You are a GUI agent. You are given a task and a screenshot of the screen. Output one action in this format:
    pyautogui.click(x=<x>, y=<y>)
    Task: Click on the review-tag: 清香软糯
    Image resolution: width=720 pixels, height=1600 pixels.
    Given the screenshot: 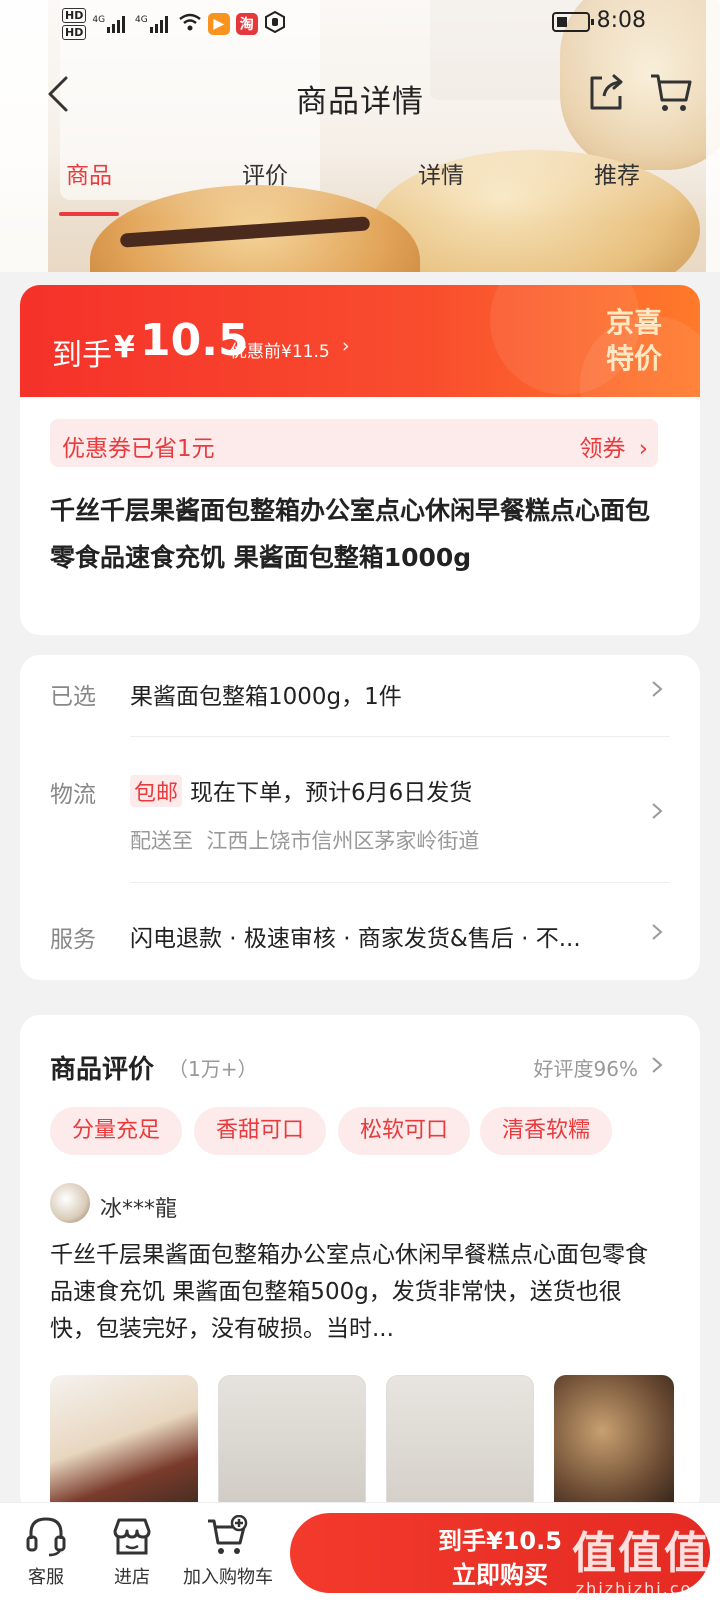 What is the action you would take?
    pyautogui.click(x=546, y=1131)
    